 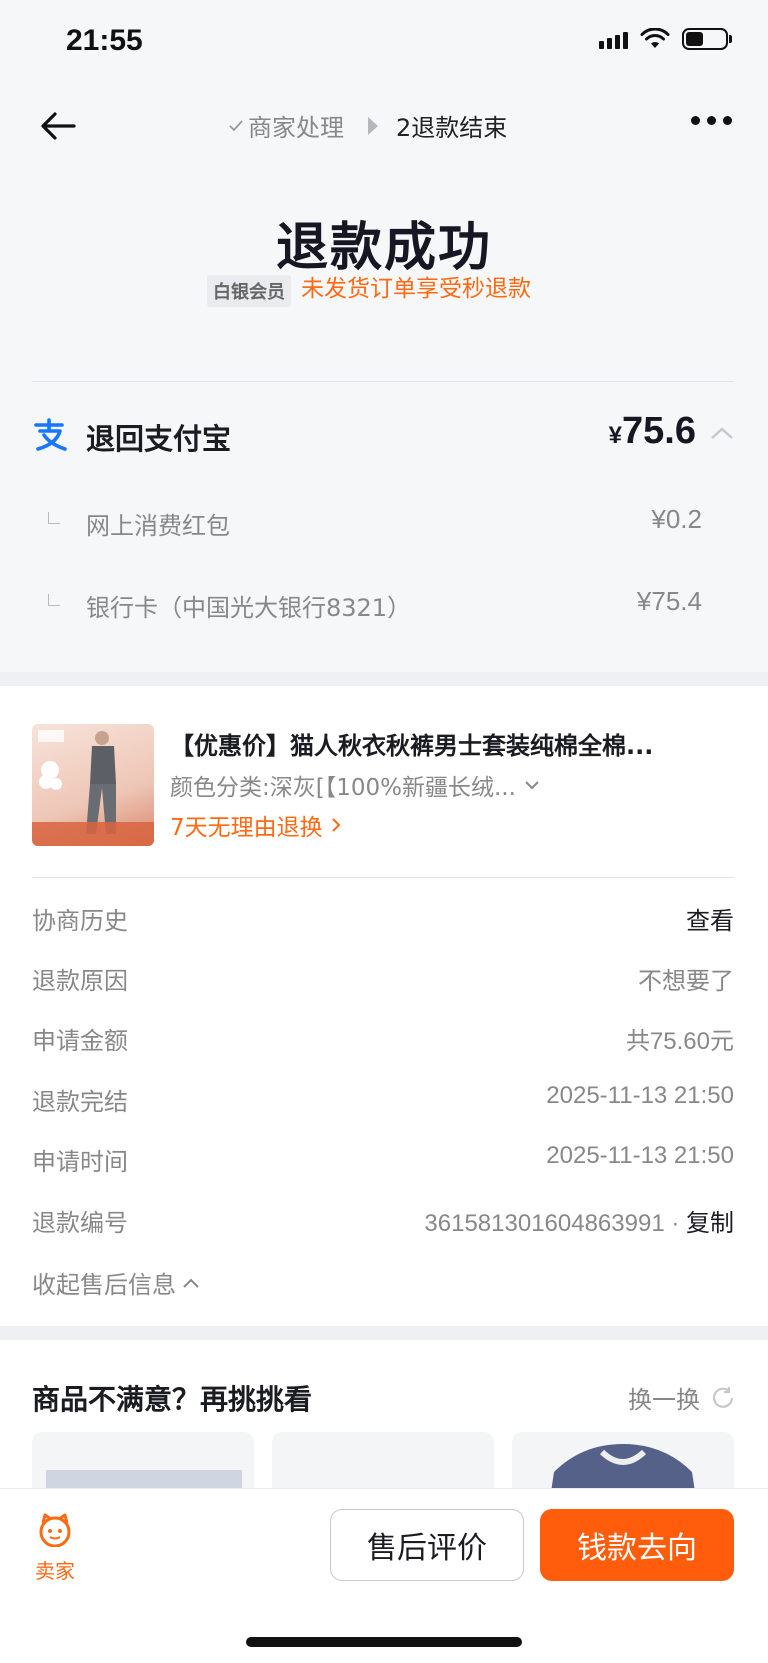 I want to click on copy-button: 复制, so click(x=710, y=1223).